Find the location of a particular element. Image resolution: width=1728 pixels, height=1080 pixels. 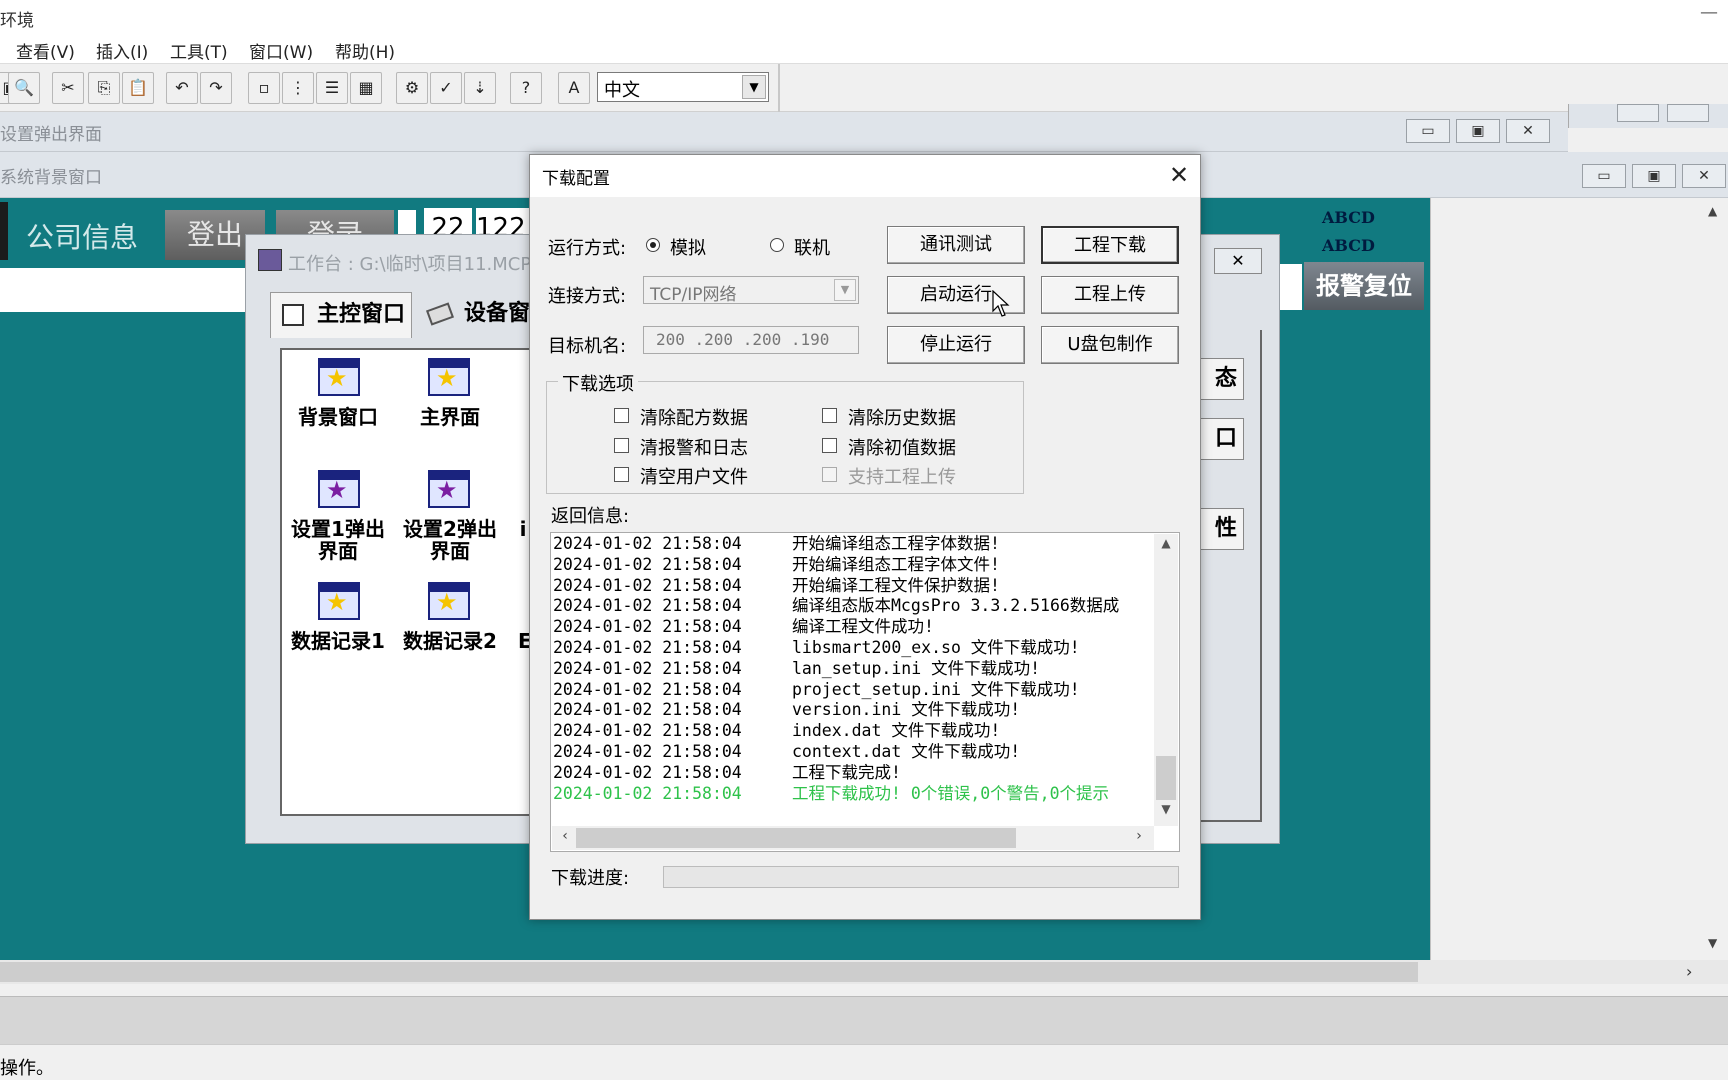

target-name-field: 200 .200 .200 .190 is located at coordinates (751, 340).